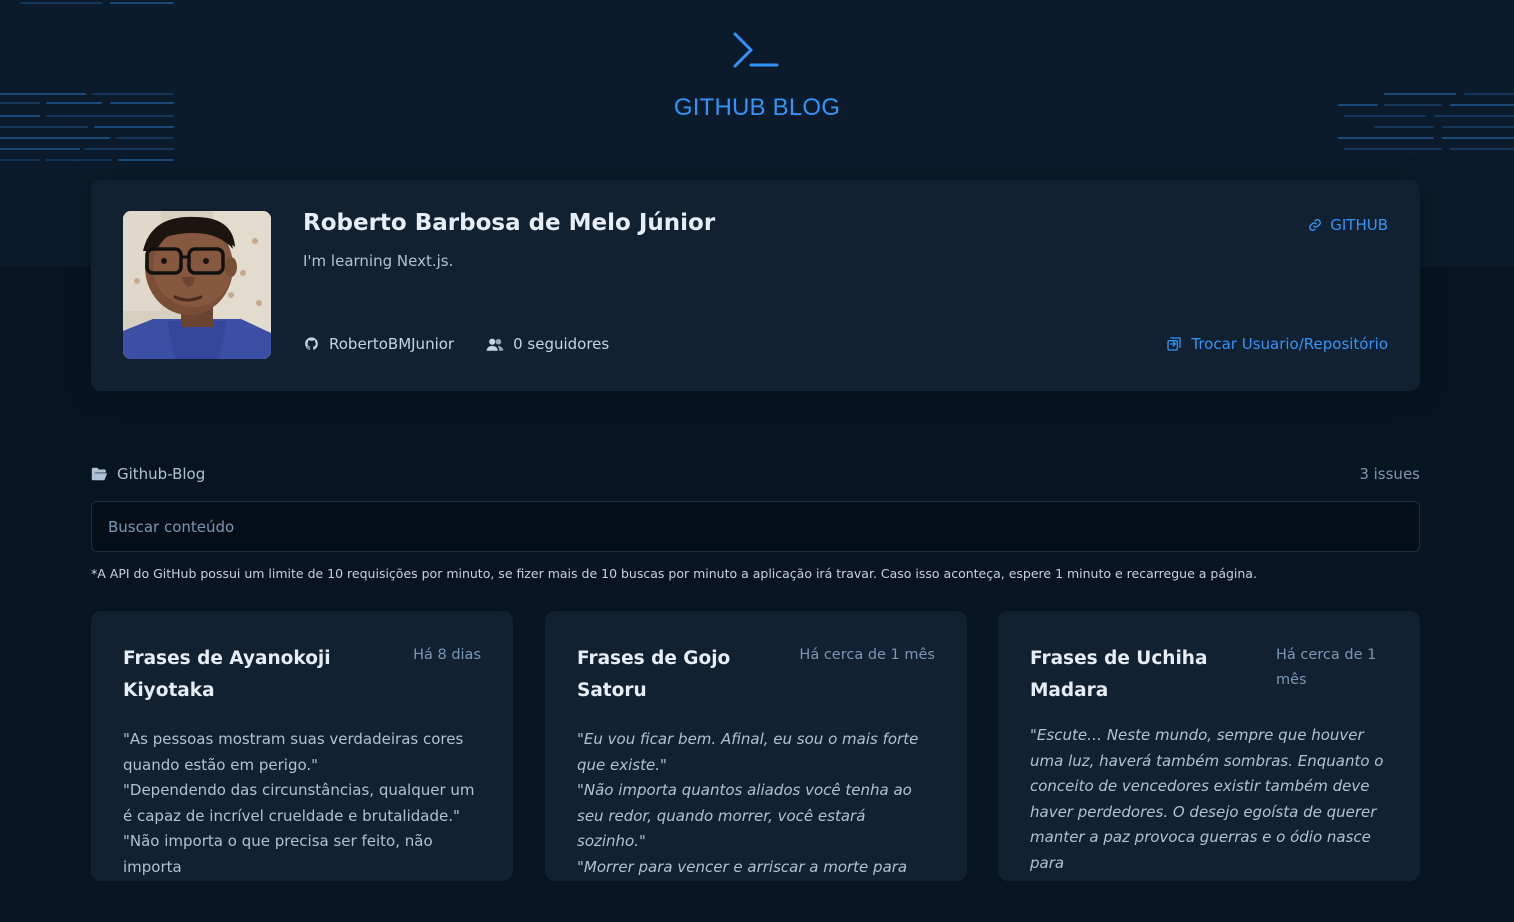 Image resolution: width=1514 pixels, height=922 pixels. Describe the element at coordinates (654, 674) in the screenshot. I see `post-title: Frases de Gojo Satoru` at that location.